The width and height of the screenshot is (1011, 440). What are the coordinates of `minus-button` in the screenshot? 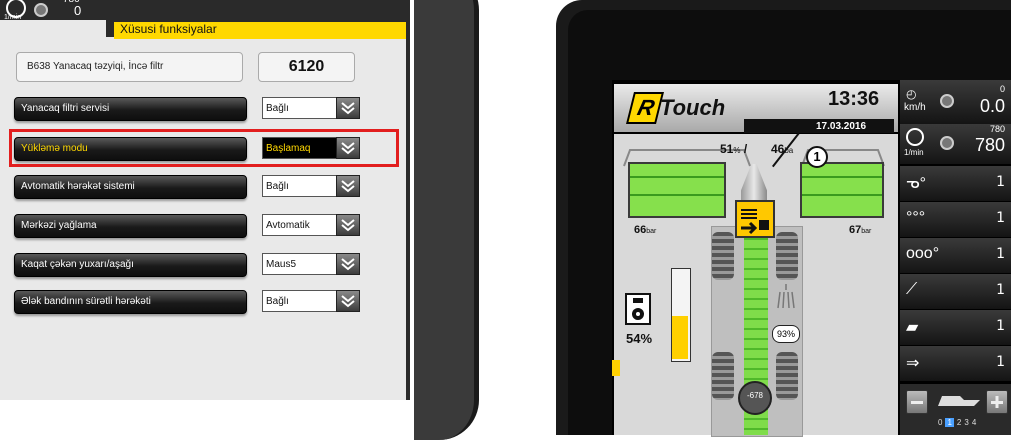 It's located at (917, 402).